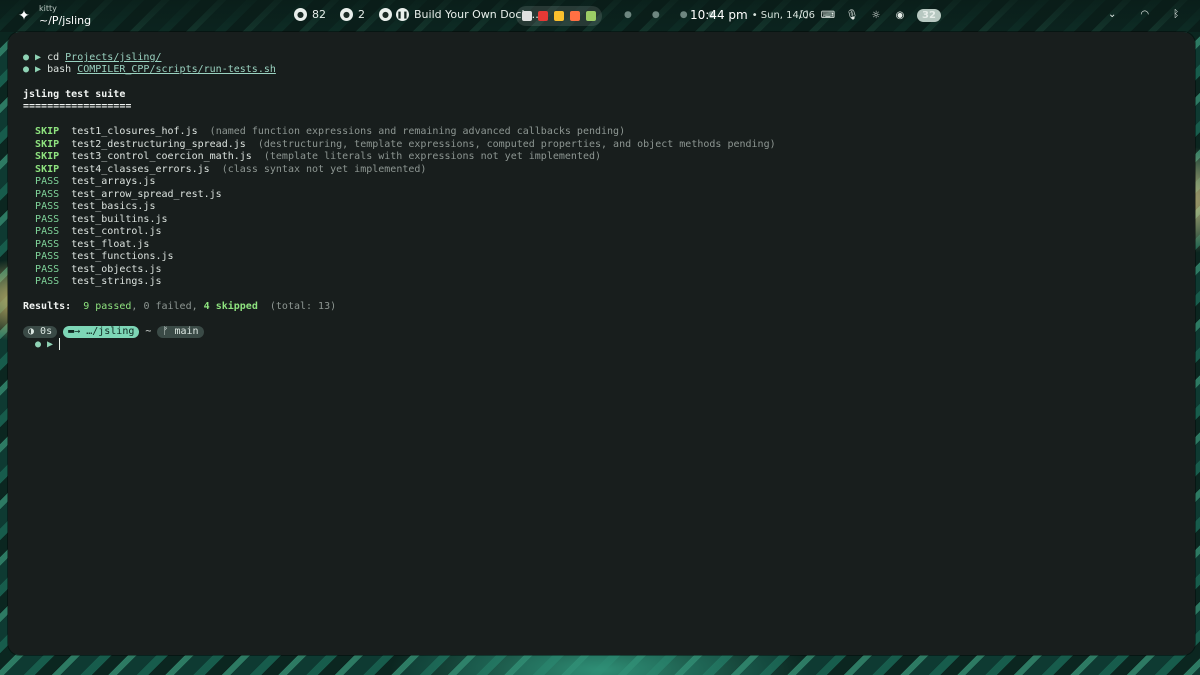 The width and height of the screenshot is (1200, 675). I want to click on command-line: ● ▶ cd Projects/jsling/, so click(92, 58).